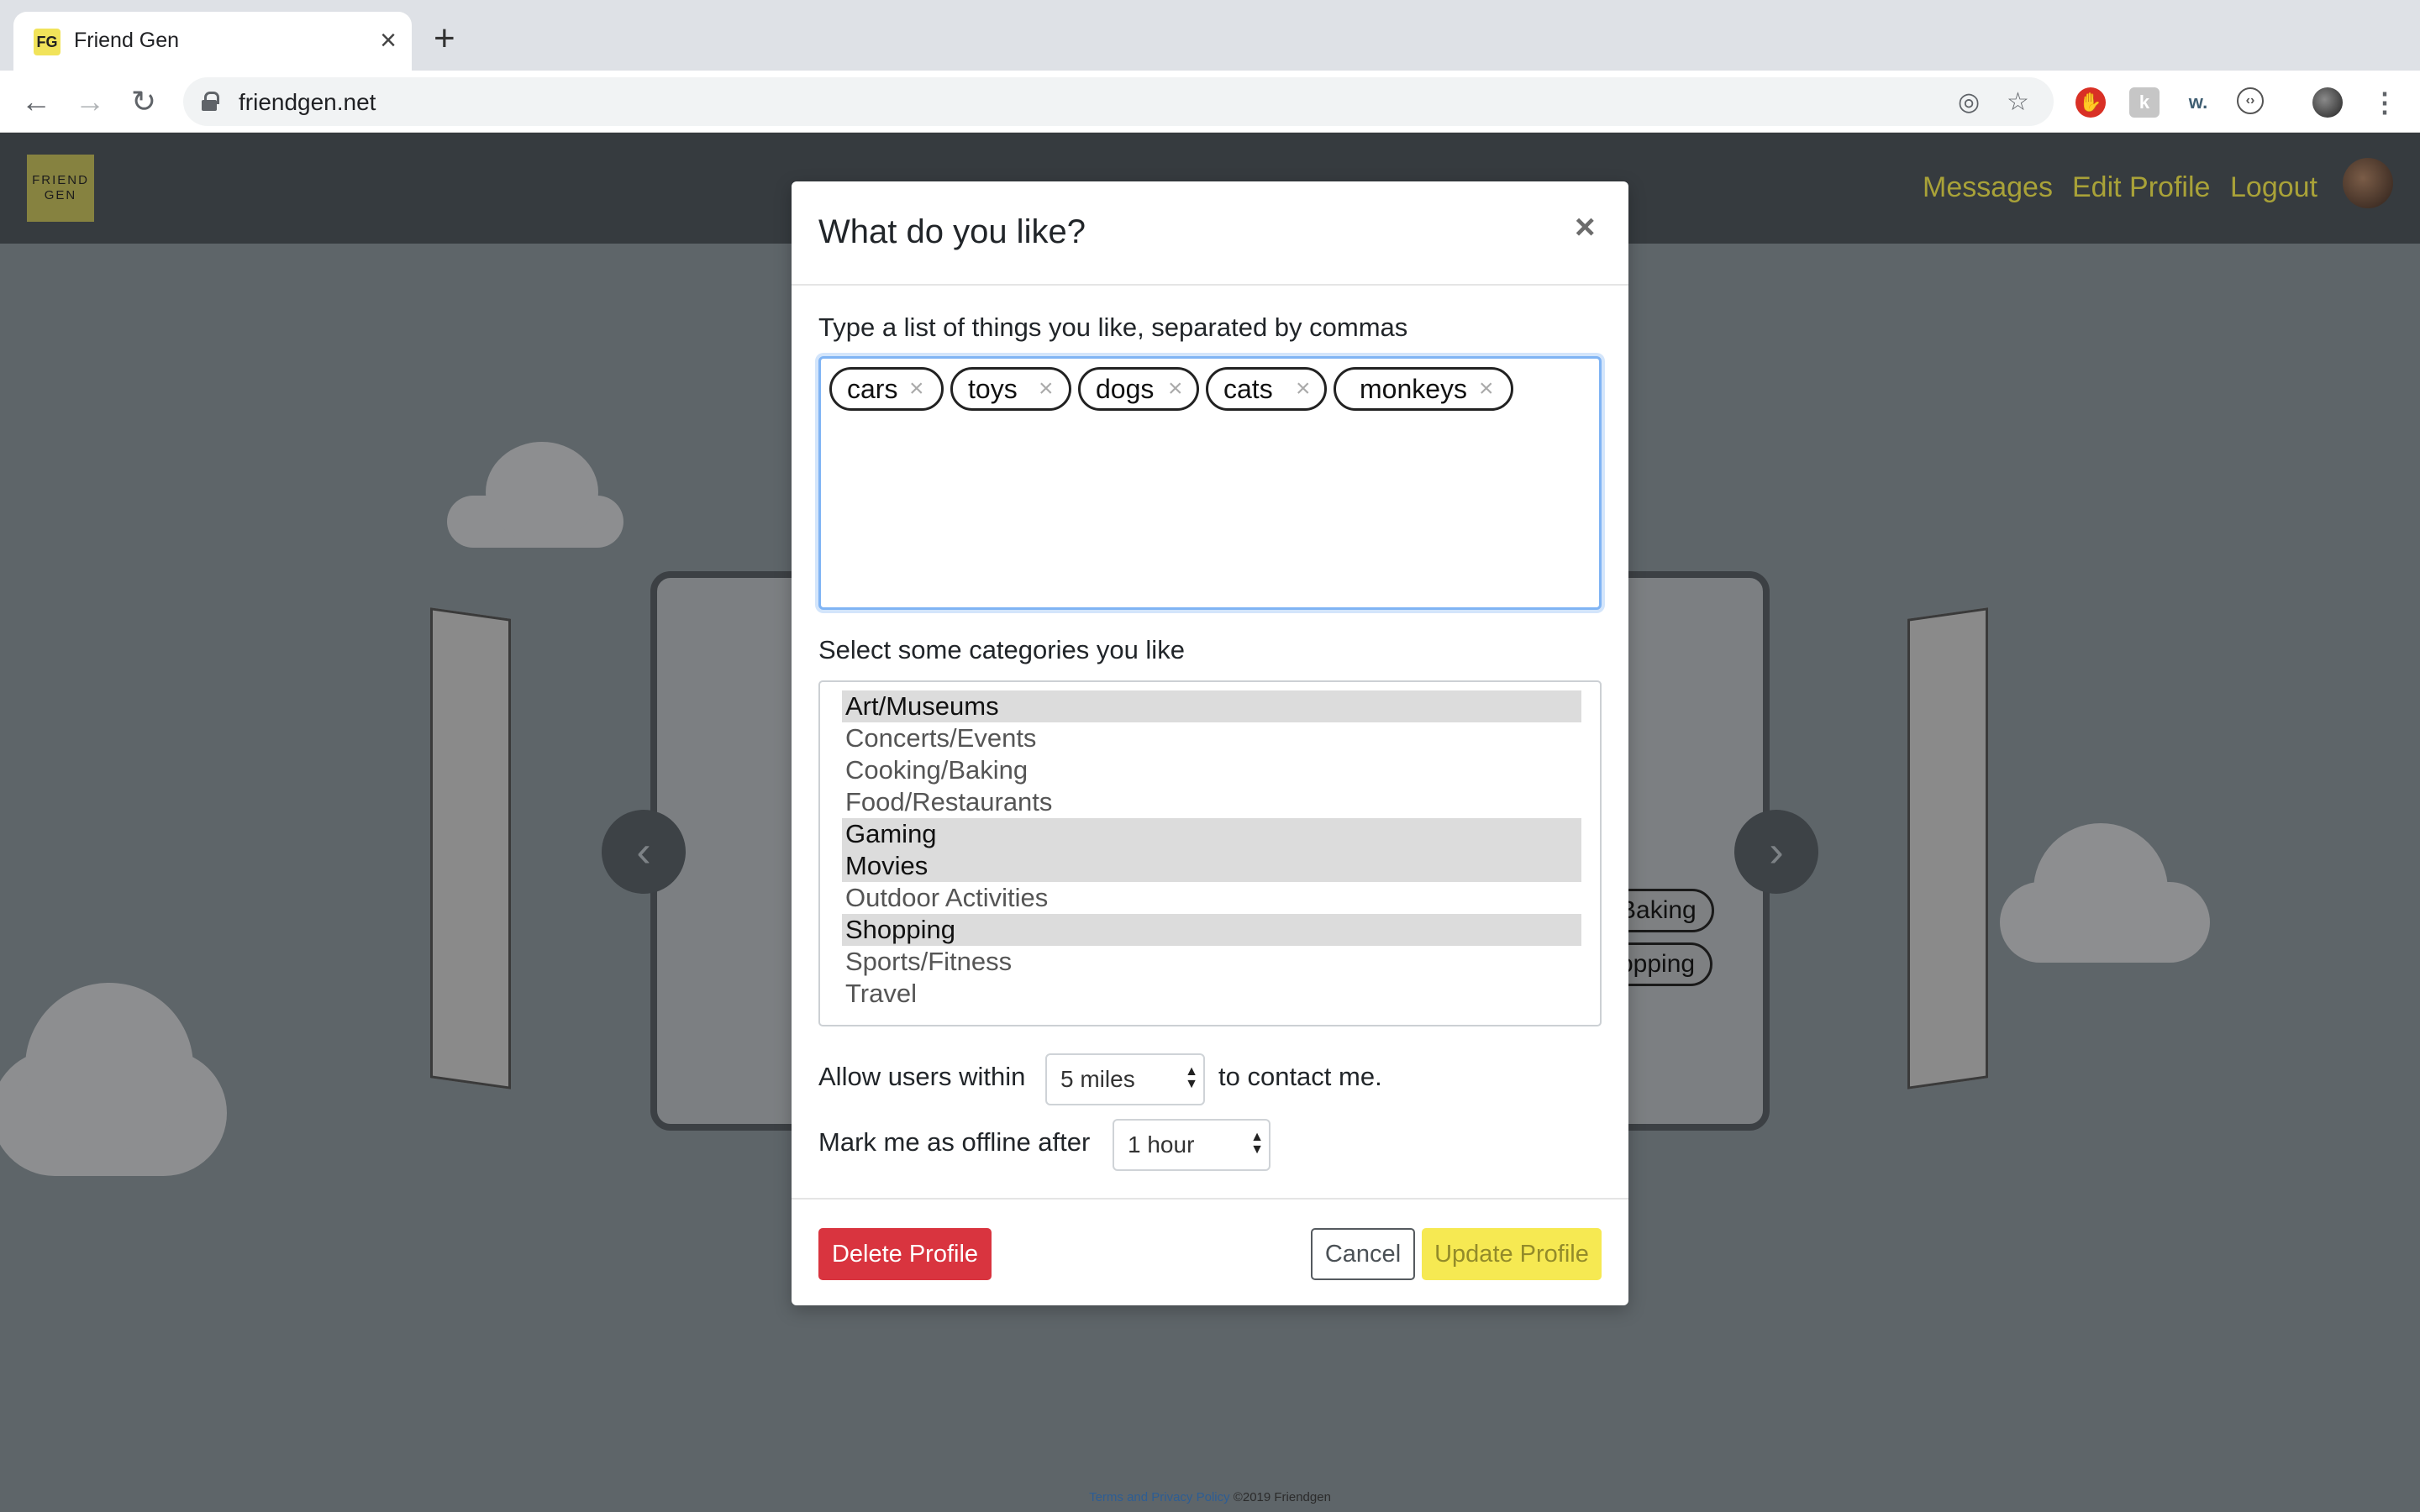 Image resolution: width=2420 pixels, height=1512 pixels. Describe the element at coordinates (872, 389) in the screenshot. I see `tag-label: cars` at that location.